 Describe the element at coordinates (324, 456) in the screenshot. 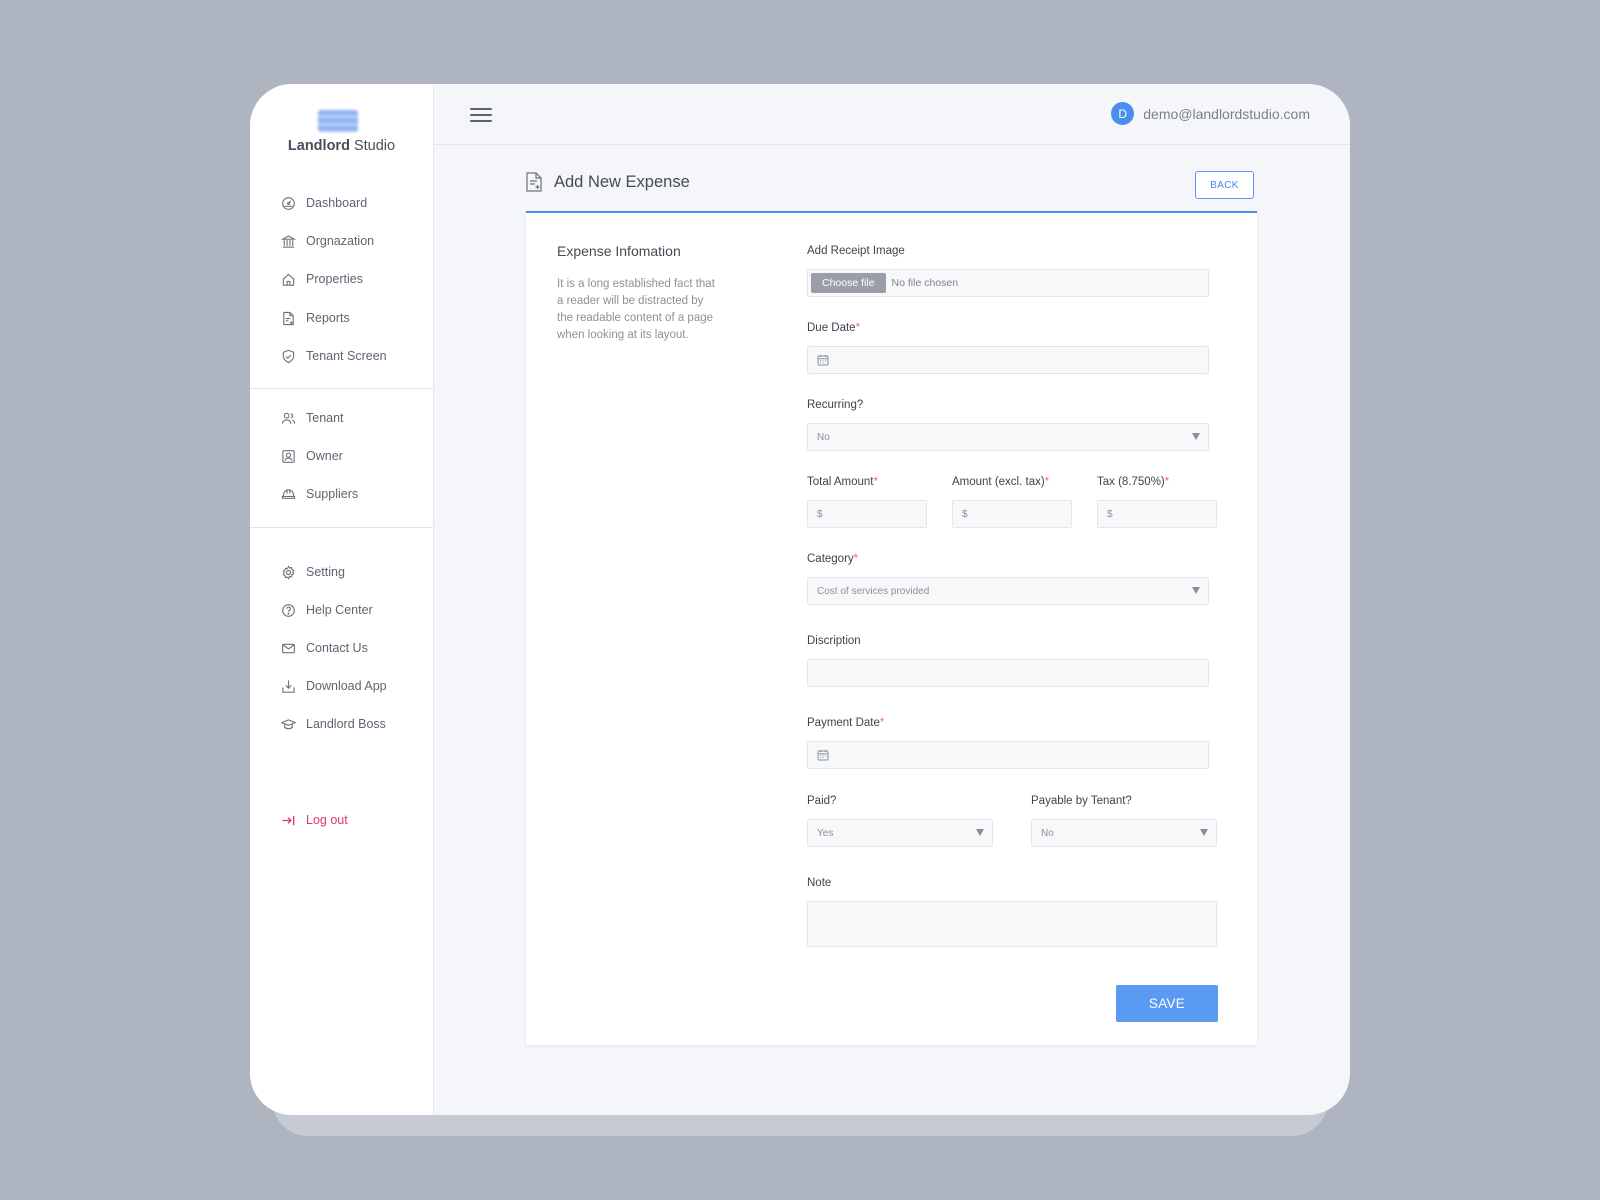

I see `sidebar-item-label: Owner` at that location.